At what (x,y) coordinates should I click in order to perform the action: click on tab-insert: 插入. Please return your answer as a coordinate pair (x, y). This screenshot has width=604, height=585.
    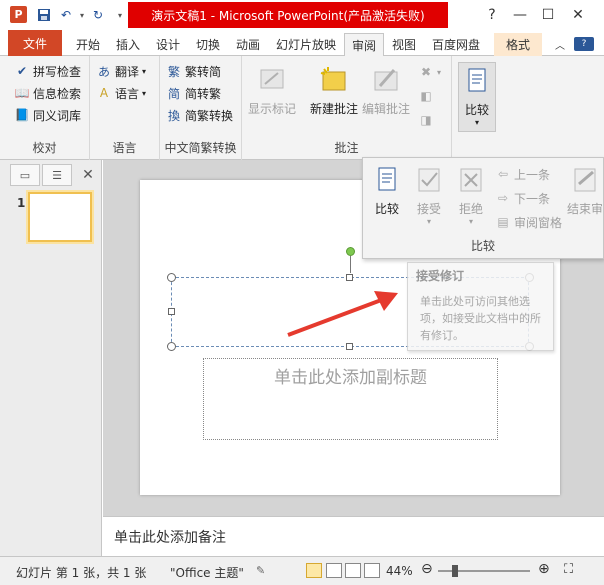
    Looking at the image, I should click on (128, 44).